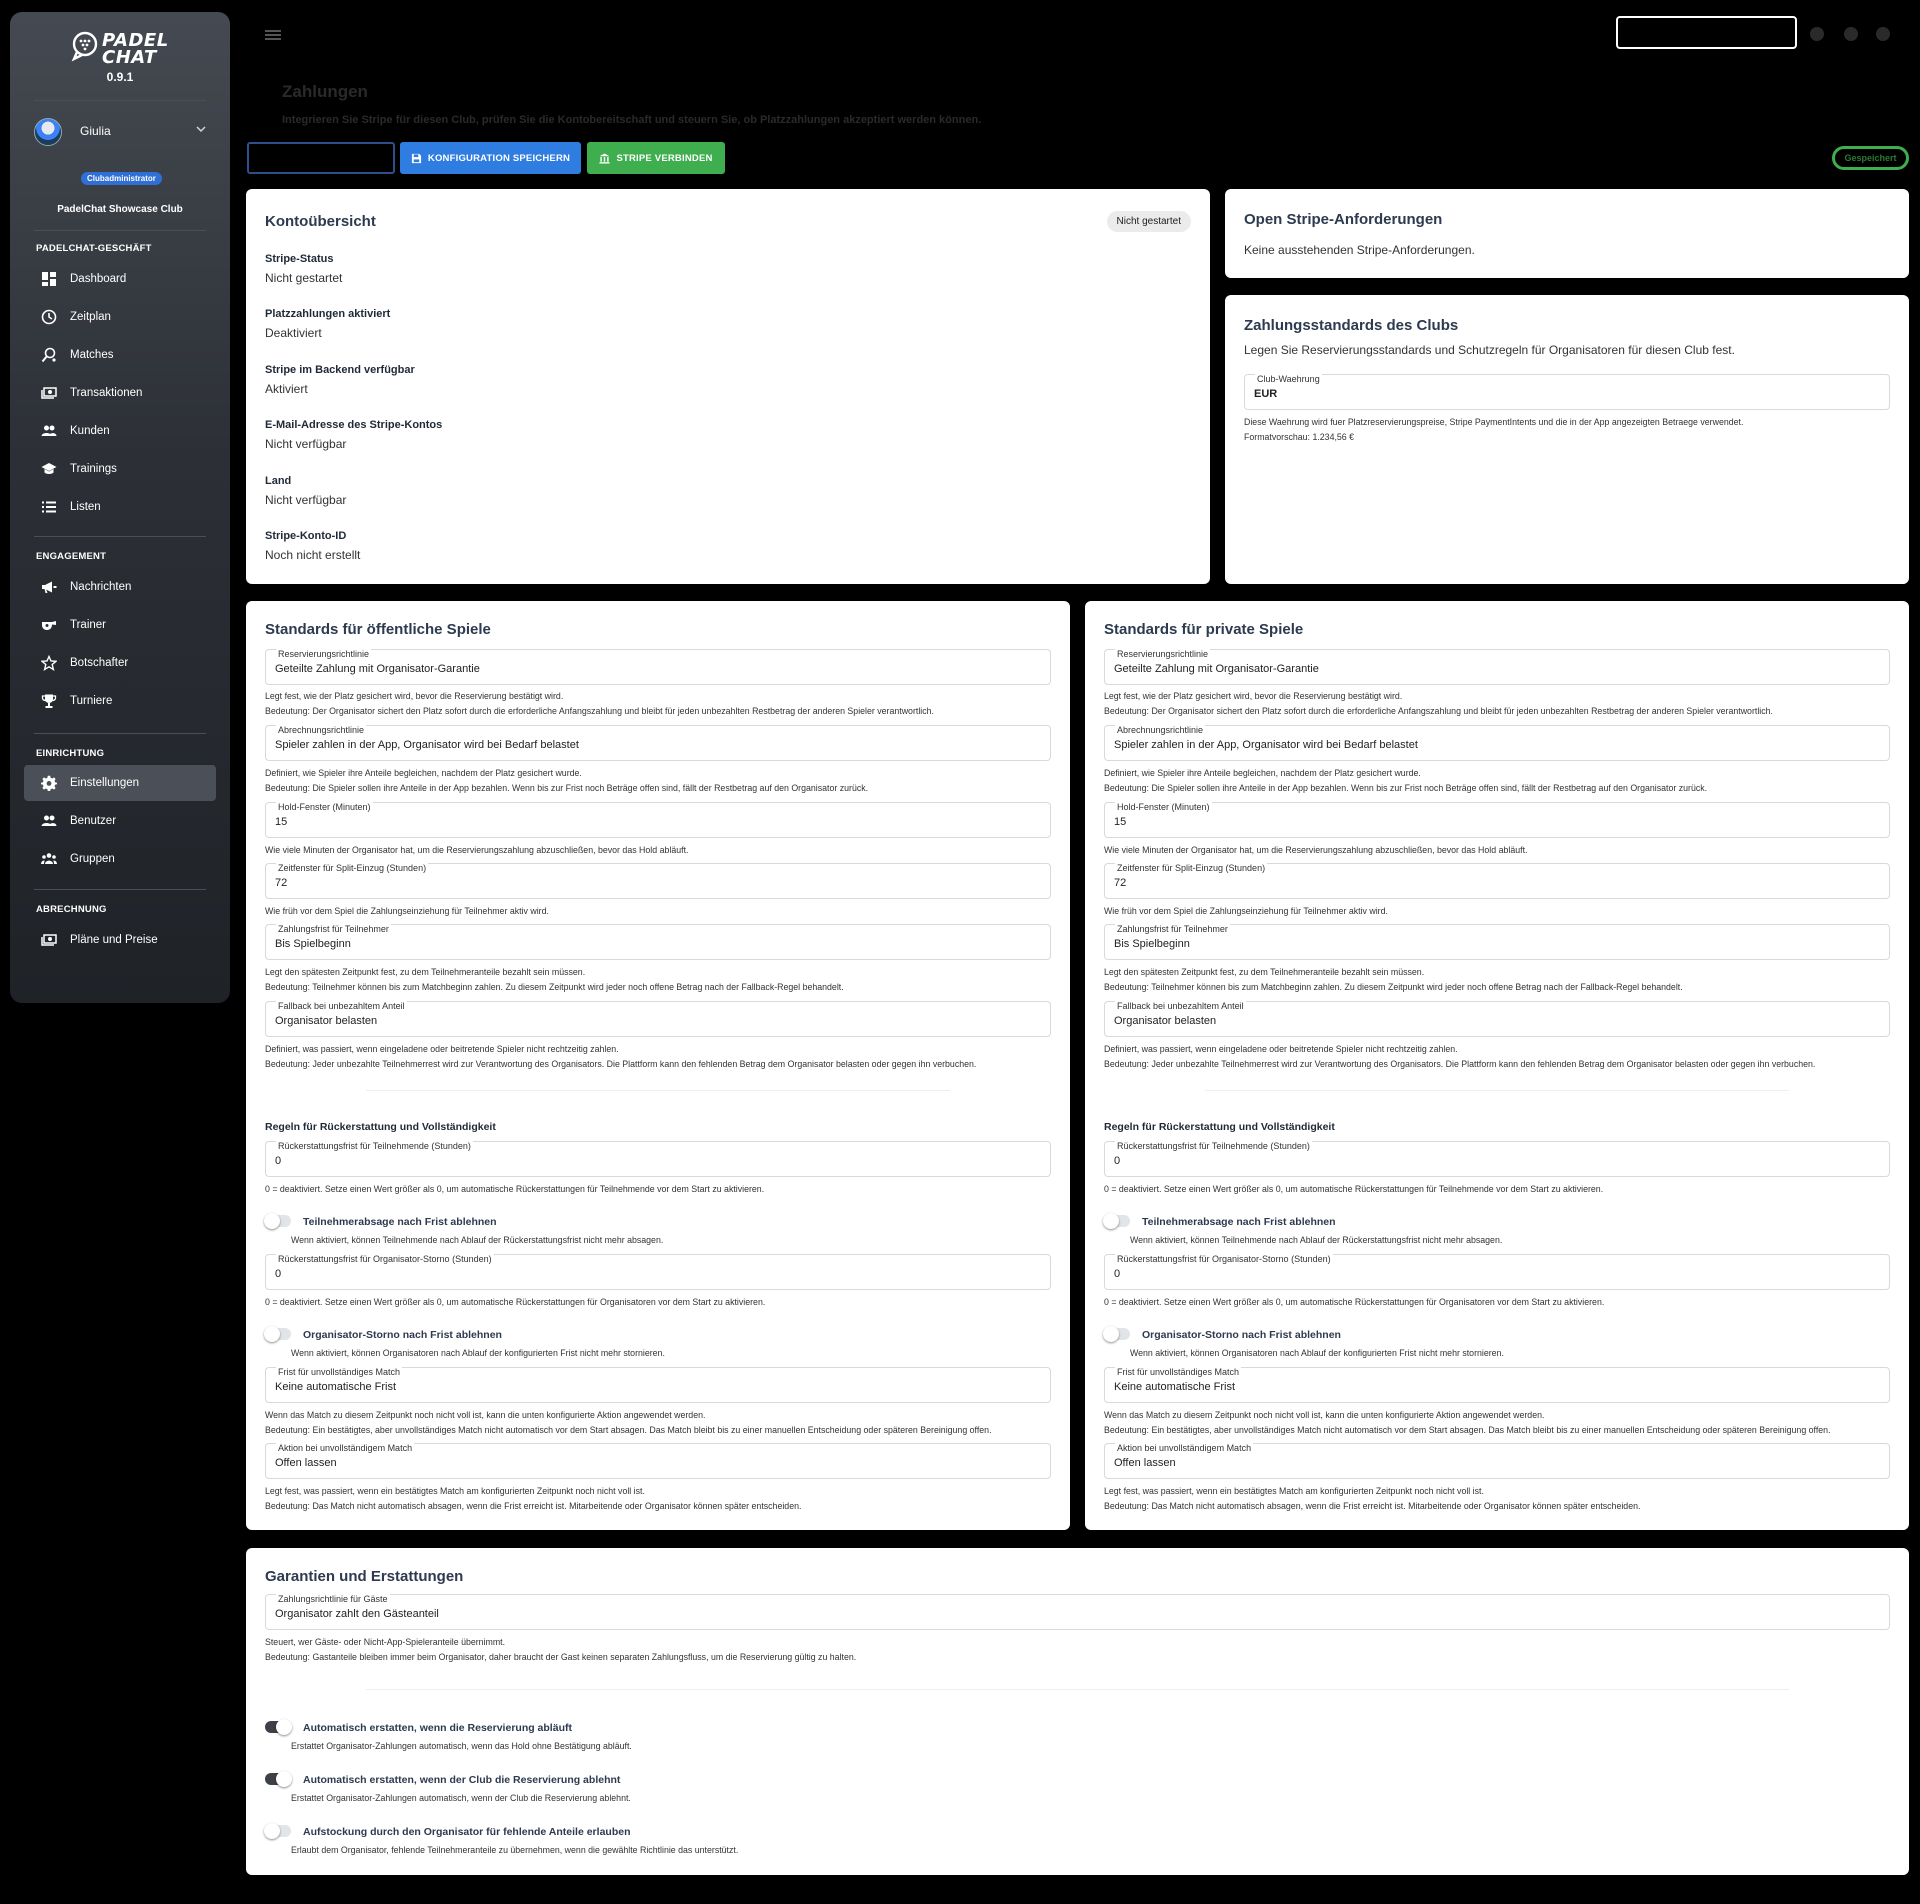 This screenshot has width=1920, height=1904. What do you see at coordinates (277, 1334) in the screenshot?
I see `public-organizer-cancel-toggle` at bounding box center [277, 1334].